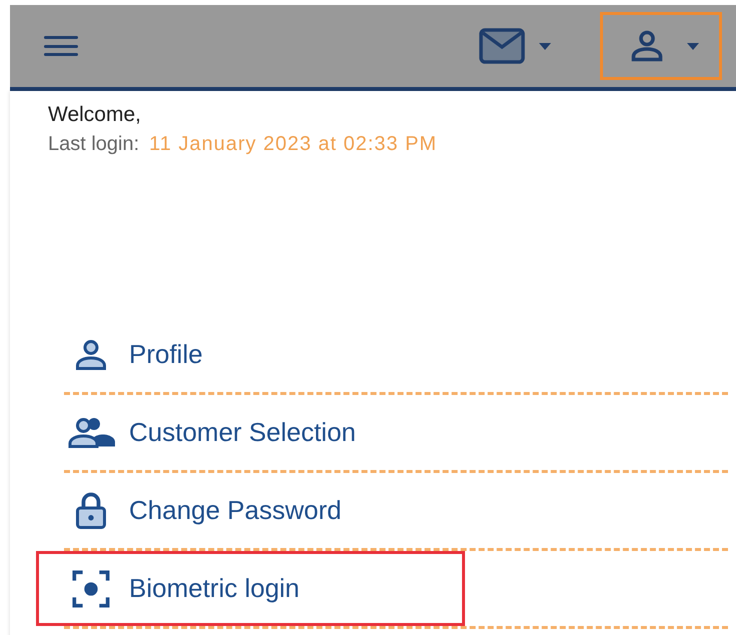  I want to click on menu-item: Biometric login, so click(250, 588).